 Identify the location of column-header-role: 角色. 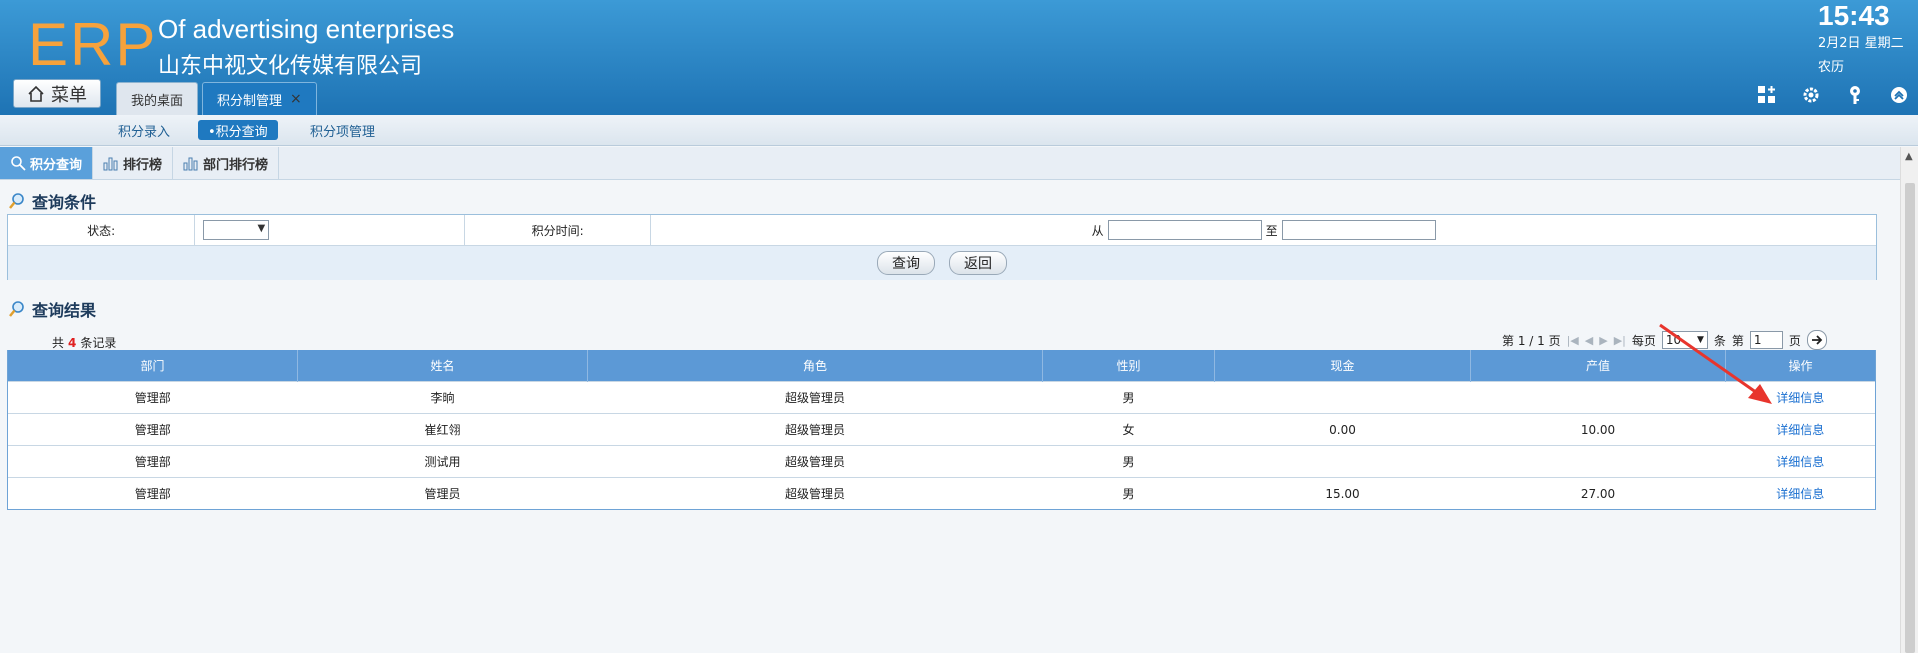
(815, 366).